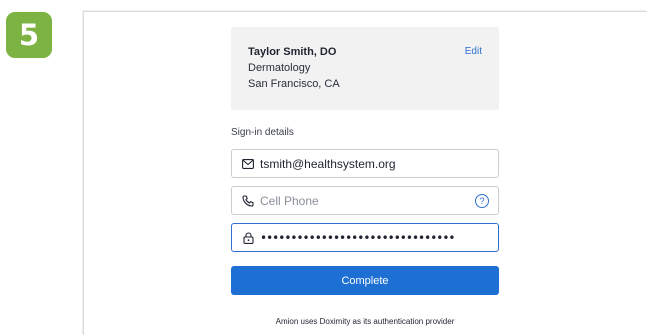 Image resolution: width=647 pixels, height=335 pixels. Describe the element at coordinates (473, 51) in the screenshot. I see `edit-profile-link: Edit` at that location.